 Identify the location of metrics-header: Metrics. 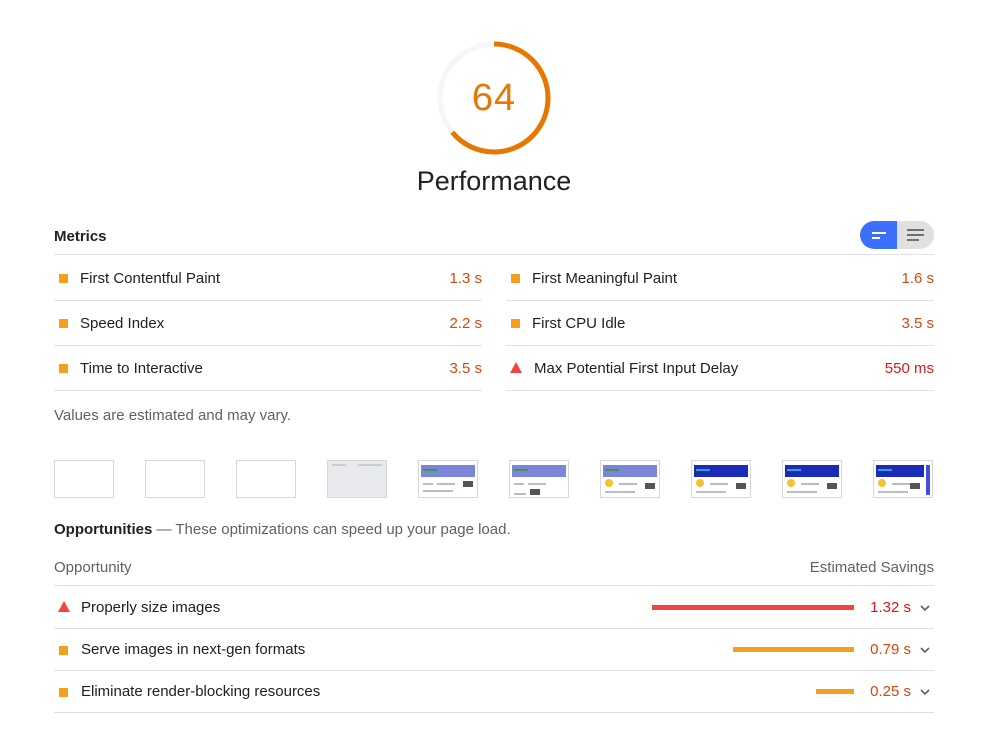
(494, 238).